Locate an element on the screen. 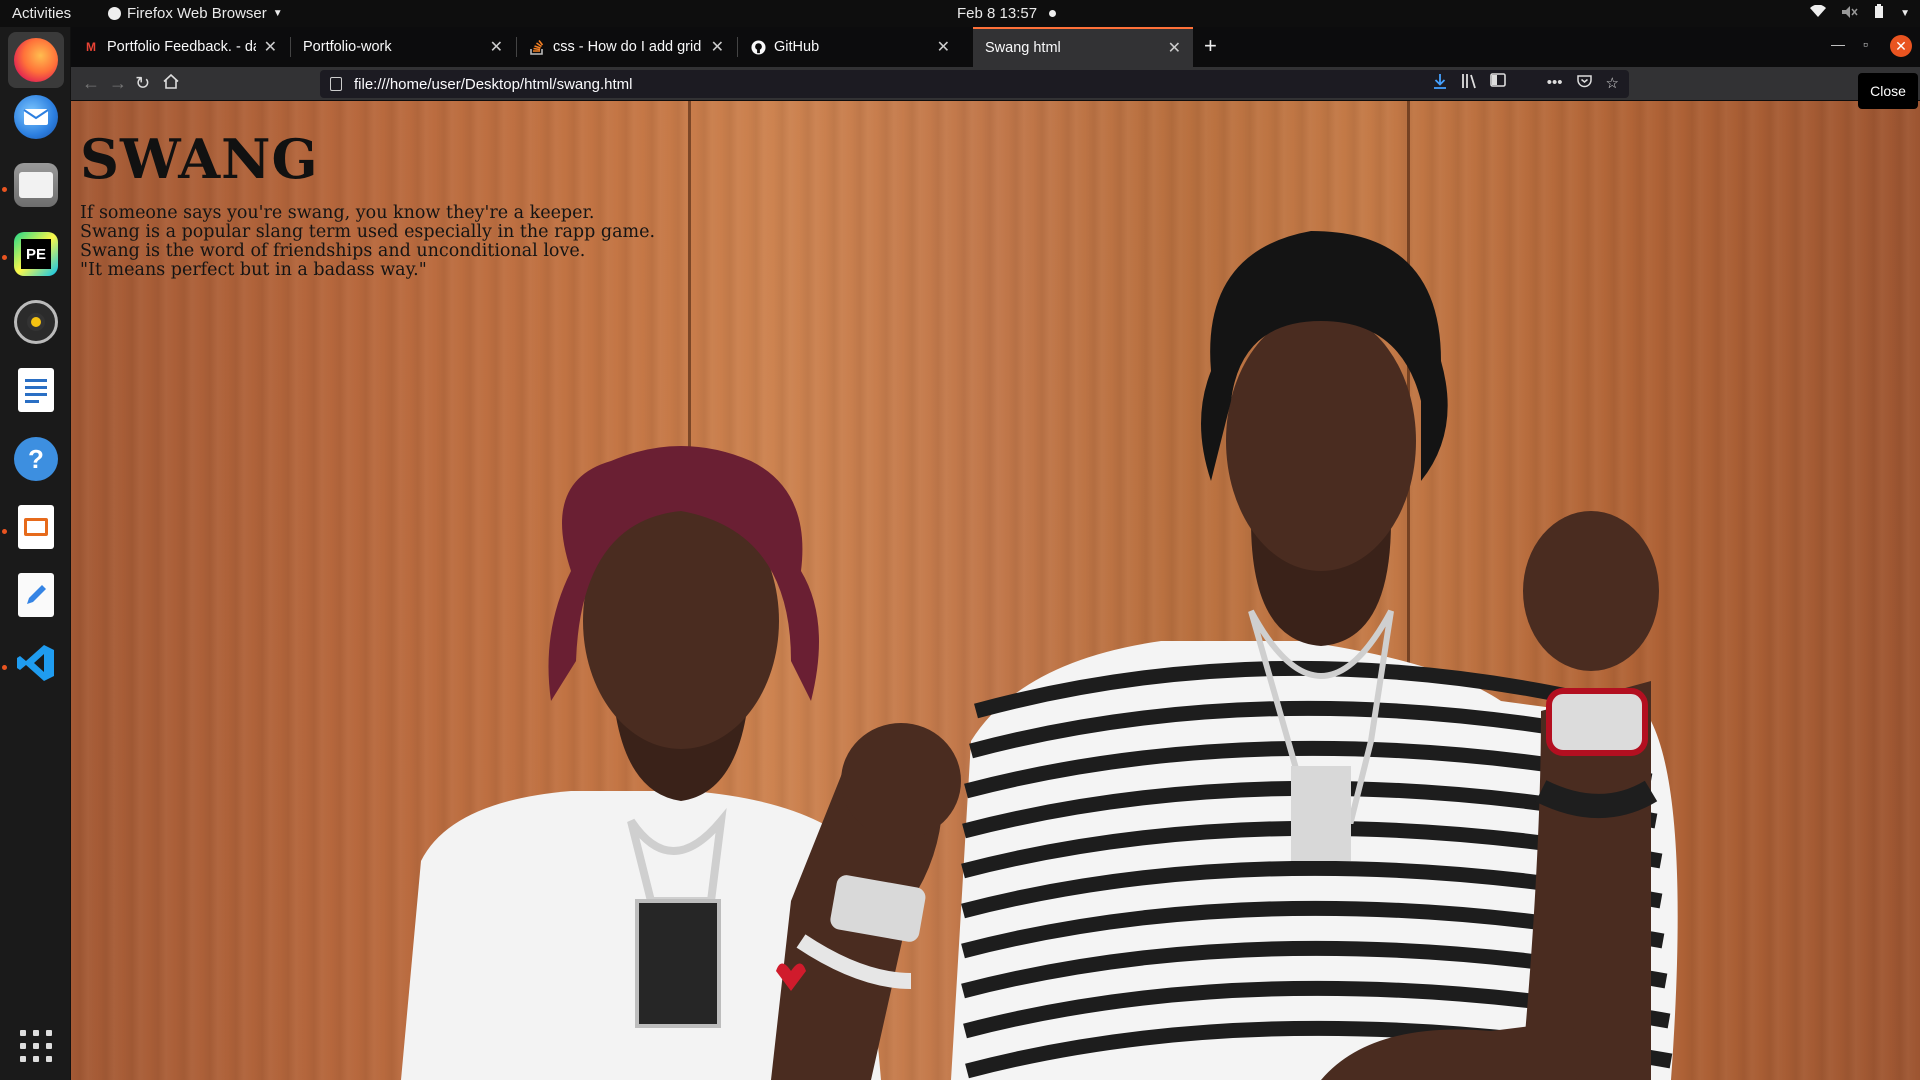 Image resolution: width=1920 pixels, height=1080 pixels. tab-label: Swang html is located at coordinates (1023, 48).